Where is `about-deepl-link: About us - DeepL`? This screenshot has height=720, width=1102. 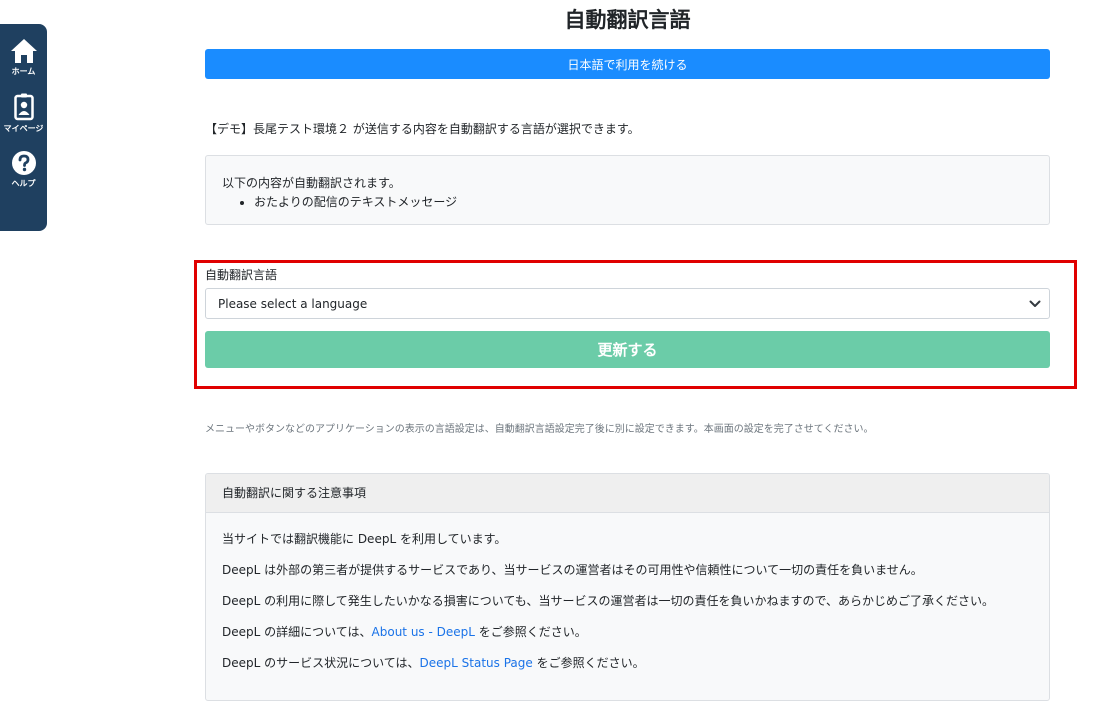 about-deepl-link: About us - DeepL is located at coordinates (423, 632).